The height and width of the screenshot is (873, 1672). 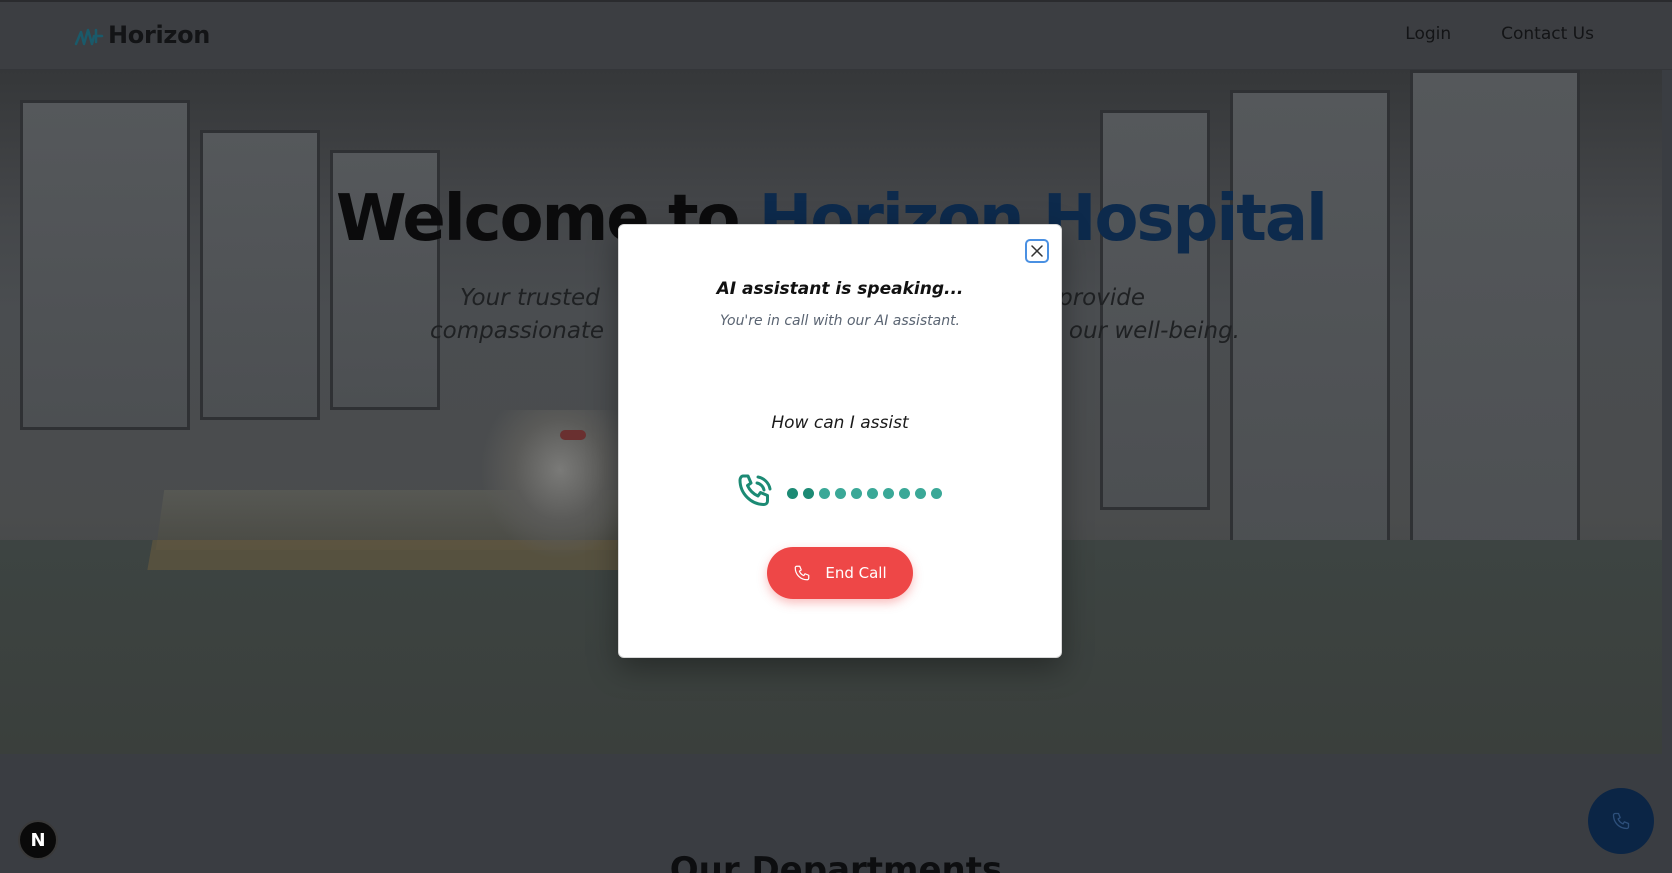 I want to click on brand-name: Horizon, so click(x=159, y=35).